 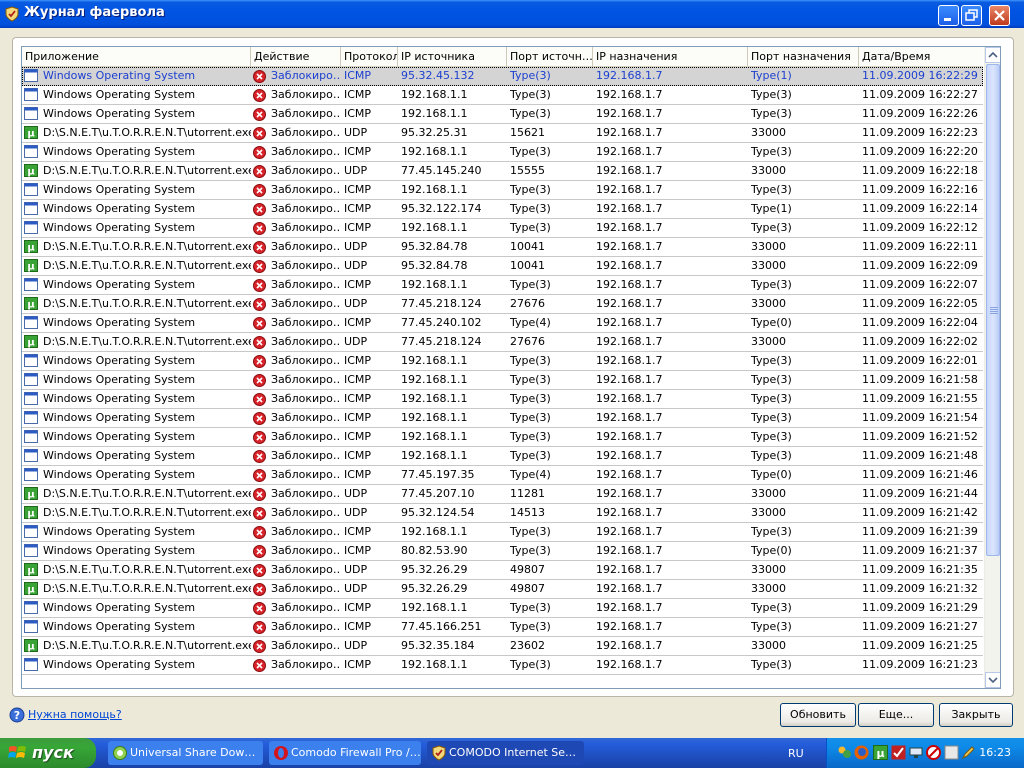 I want to click on start-label: пуск, so click(x=53, y=752).